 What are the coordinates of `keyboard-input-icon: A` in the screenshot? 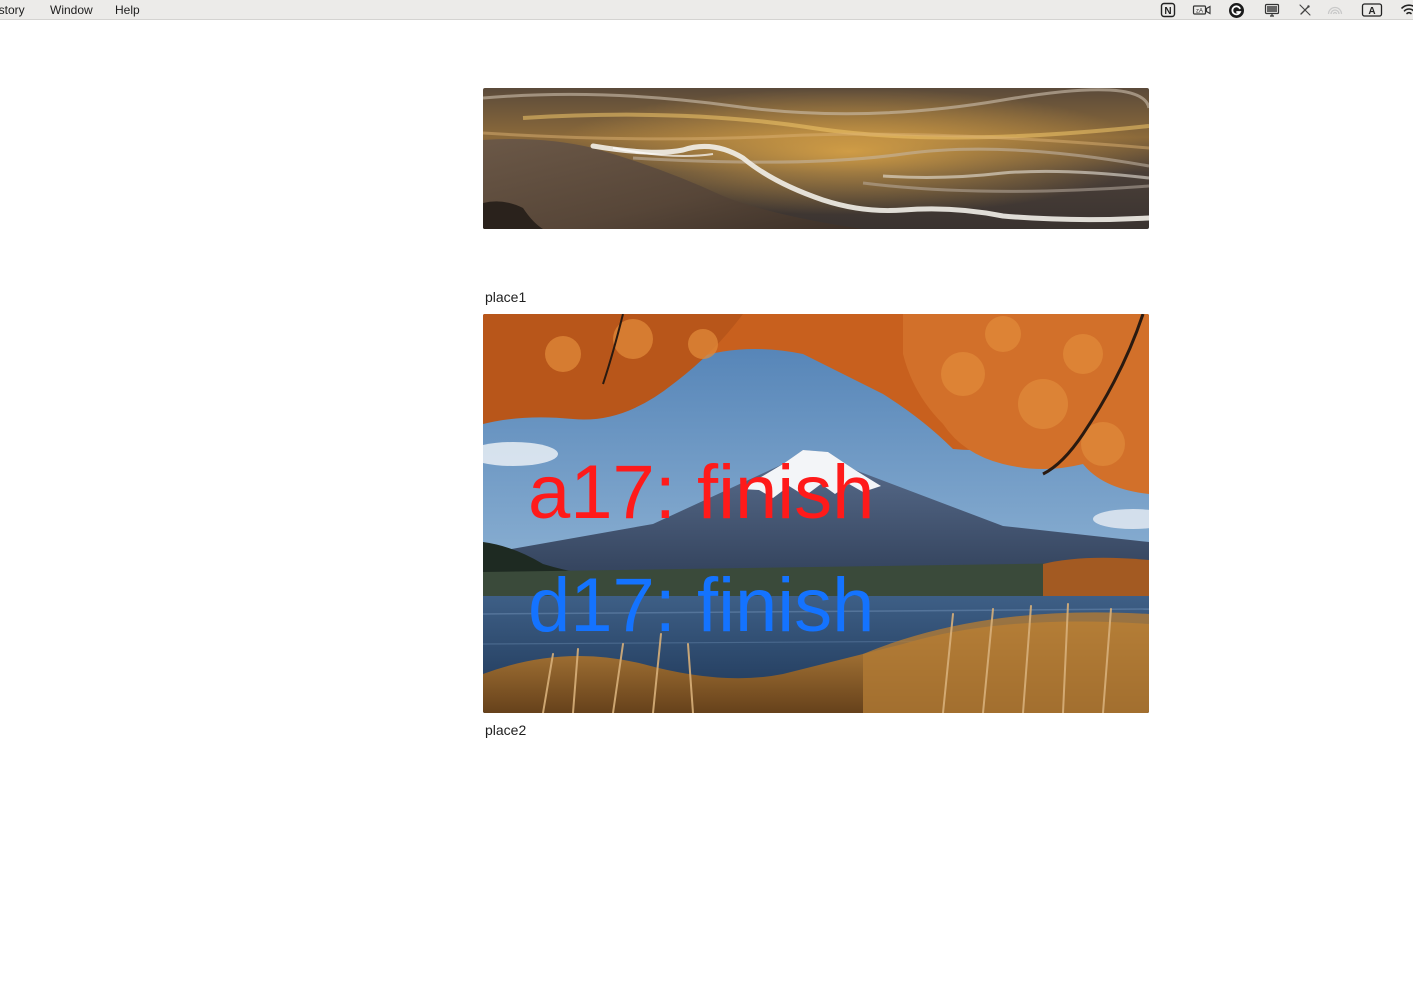 It's located at (1372, 10).